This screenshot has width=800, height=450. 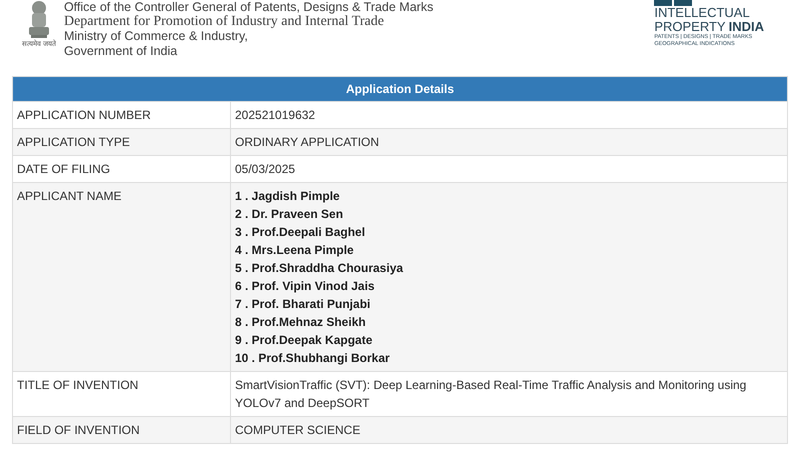 What do you see at coordinates (289, 214) in the screenshot?
I see `applicant-name: 2 . Dr. Praveen Sen` at bounding box center [289, 214].